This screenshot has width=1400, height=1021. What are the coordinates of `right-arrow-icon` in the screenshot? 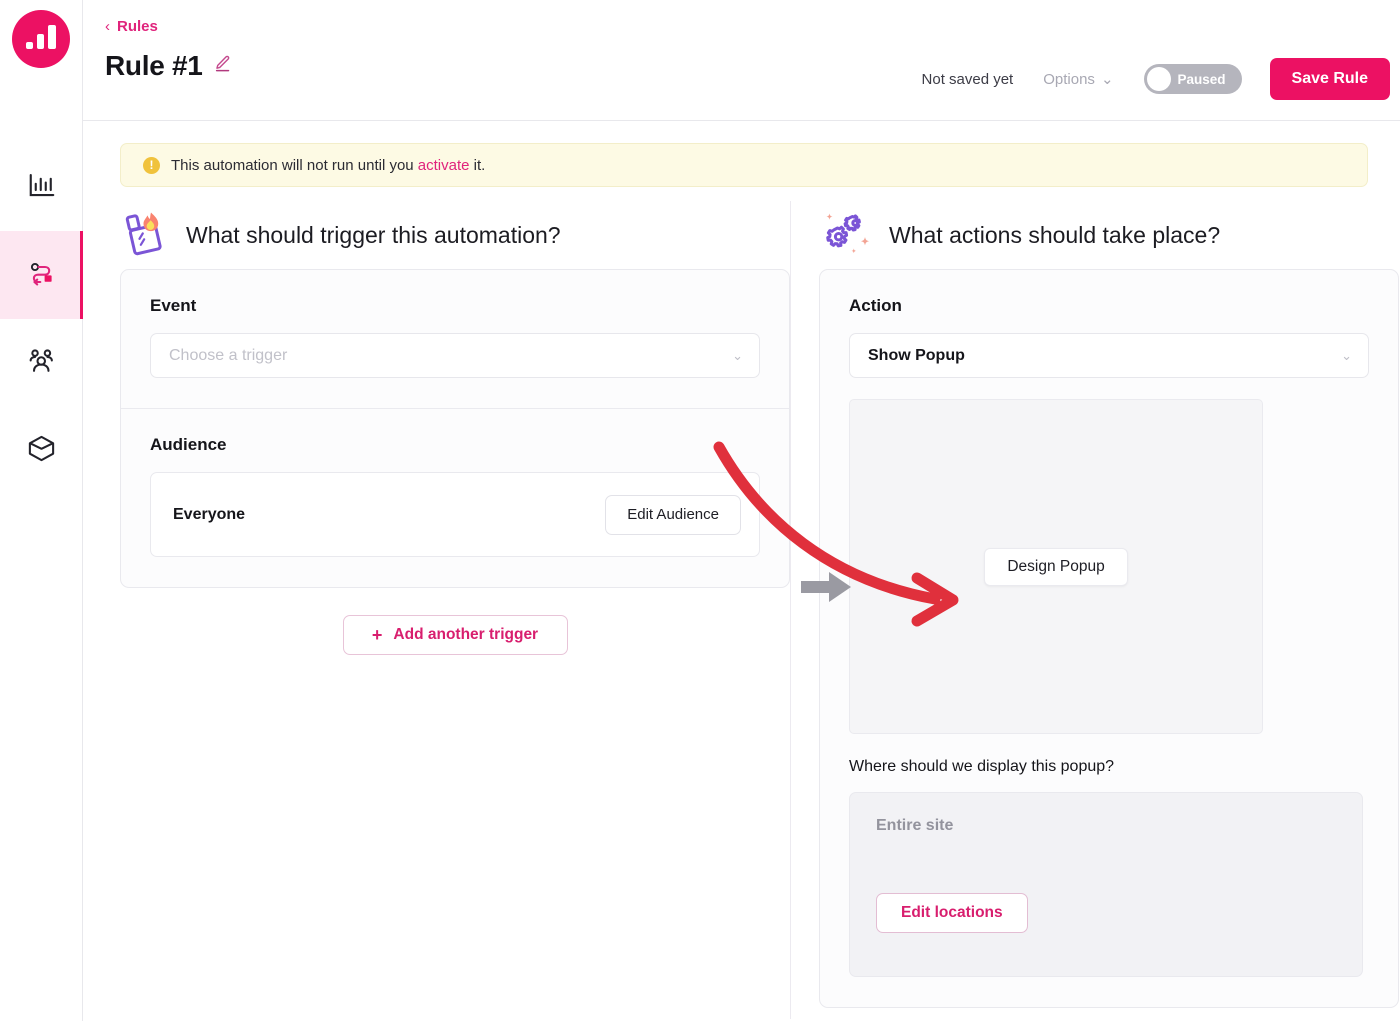 It's located at (827, 589).